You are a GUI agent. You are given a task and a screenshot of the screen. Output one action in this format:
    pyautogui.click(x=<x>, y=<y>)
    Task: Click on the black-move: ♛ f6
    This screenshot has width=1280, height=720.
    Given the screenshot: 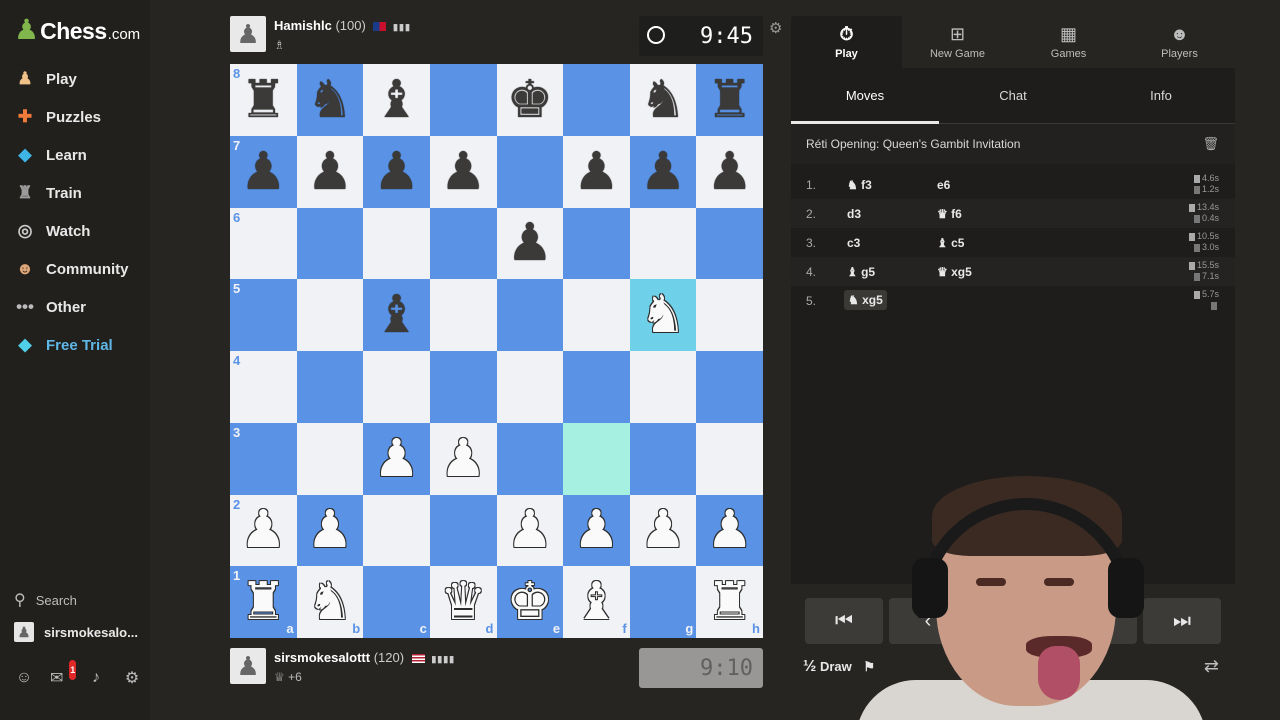 What is the action you would take?
    pyautogui.click(x=949, y=214)
    